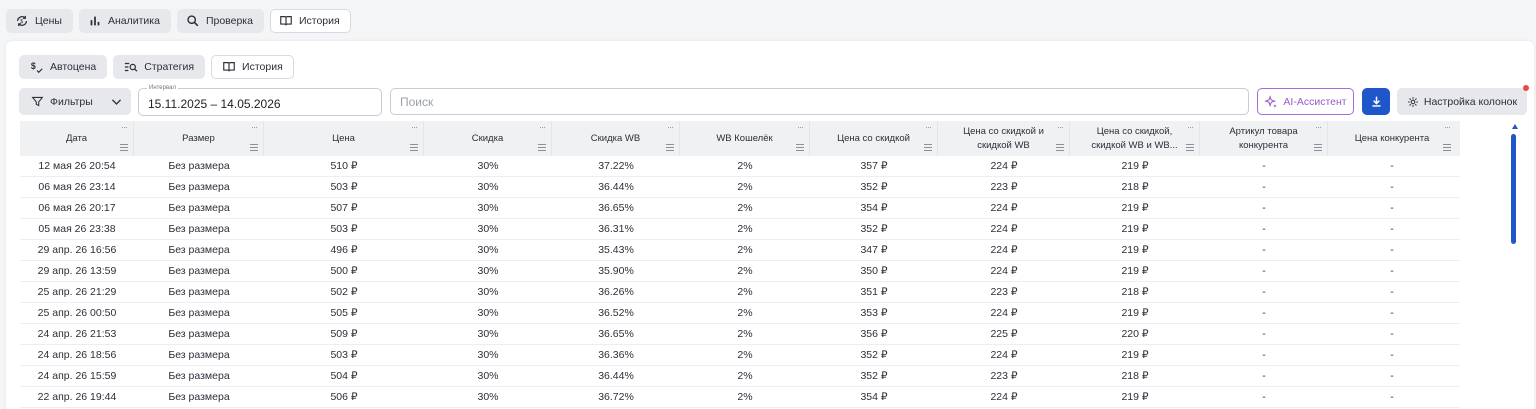 Image resolution: width=1536 pixels, height=409 pixels. Describe the element at coordinates (344, 271) in the screenshot. I see `table-cell: 500 ₽` at that location.